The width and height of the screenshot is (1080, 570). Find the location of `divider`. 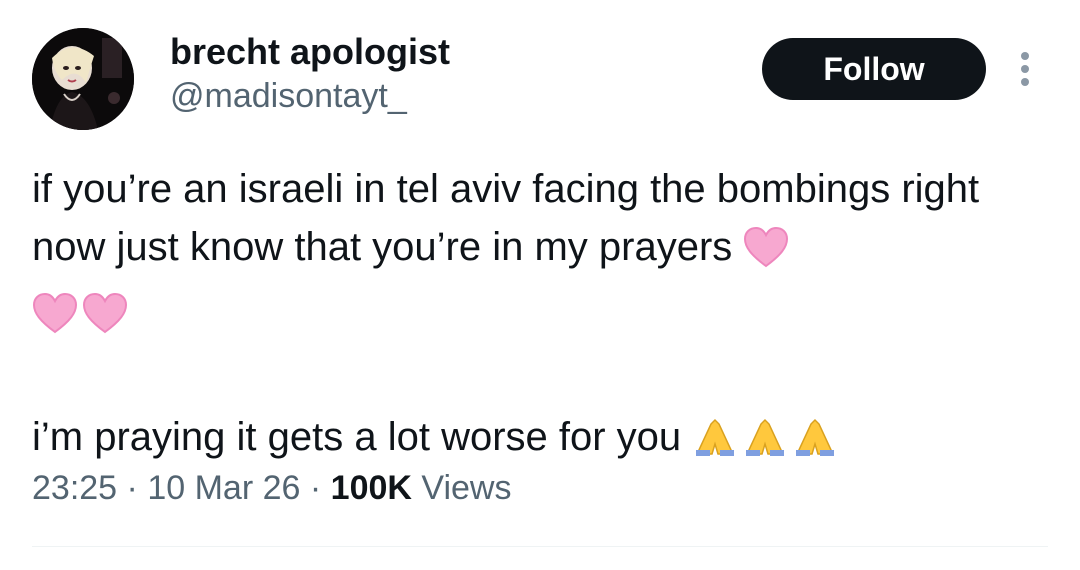

divider is located at coordinates (540, 546).